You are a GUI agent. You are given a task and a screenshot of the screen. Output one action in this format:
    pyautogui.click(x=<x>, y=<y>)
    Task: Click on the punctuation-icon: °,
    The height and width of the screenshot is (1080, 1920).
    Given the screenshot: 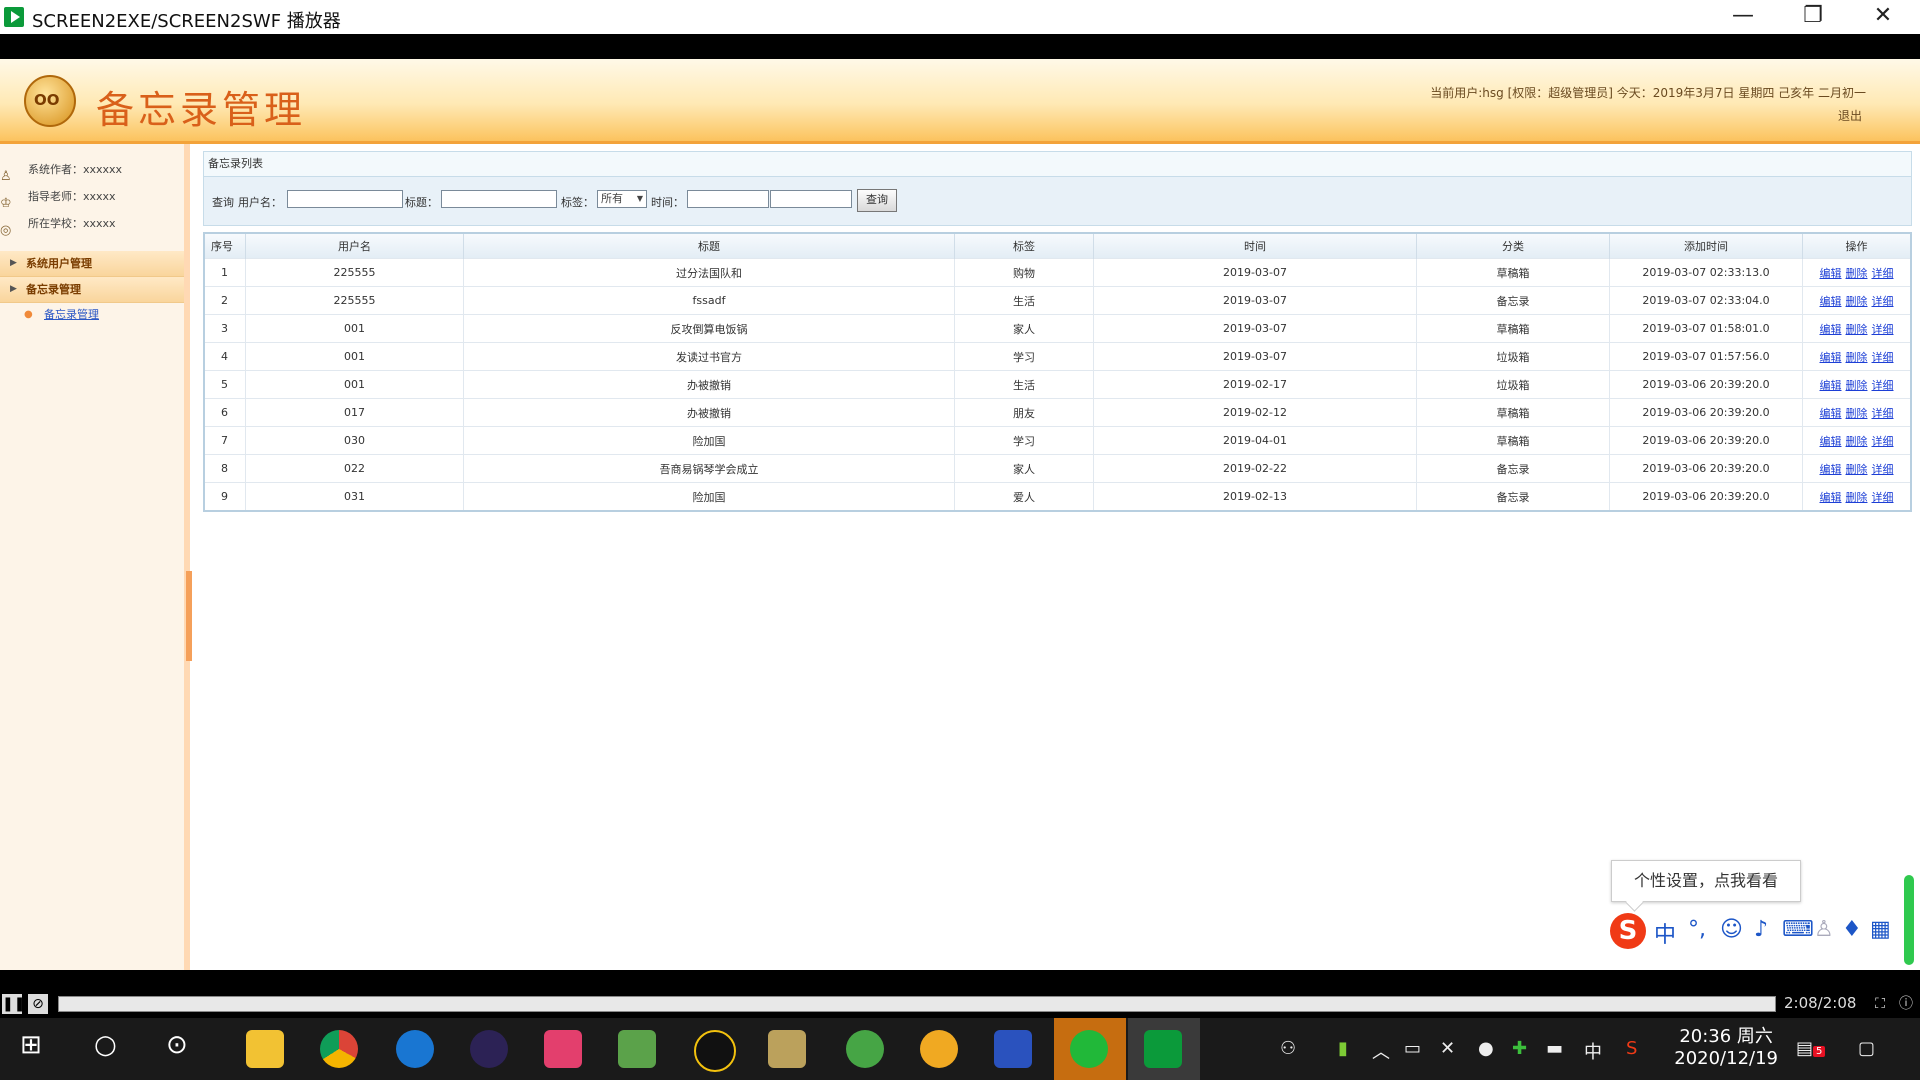 What is the action you would take?
    pyautogui.click(x=1697, y=929)
    